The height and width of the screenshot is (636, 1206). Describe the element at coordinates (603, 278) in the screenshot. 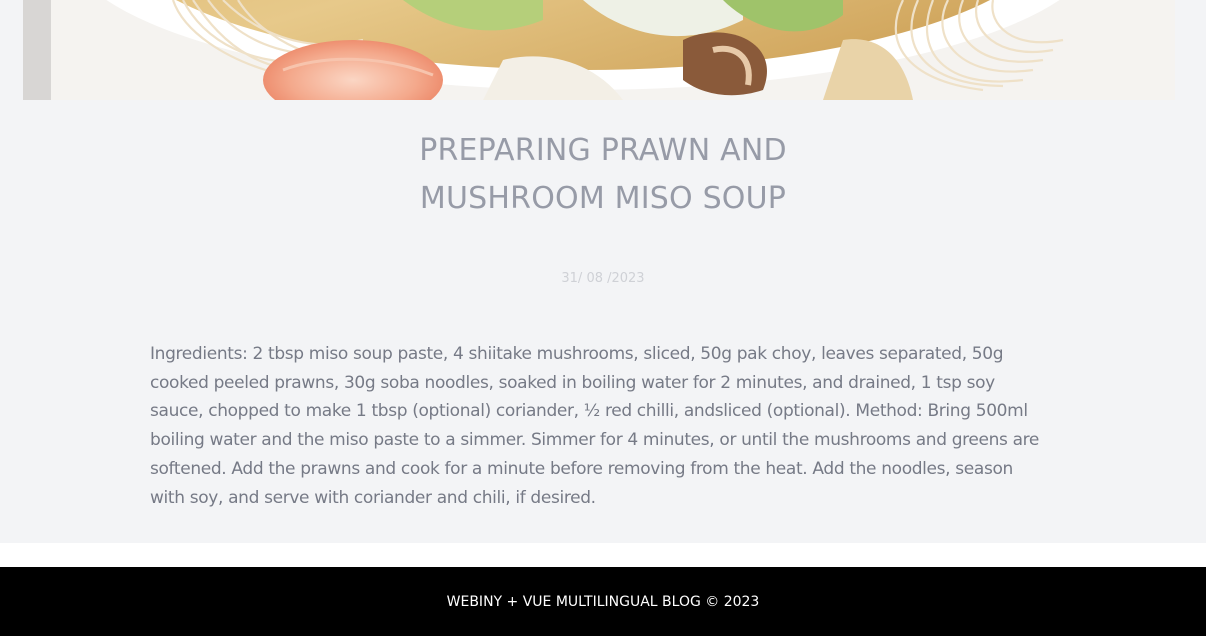

I see `publish-date: 31/ 08 /2023` at that location.